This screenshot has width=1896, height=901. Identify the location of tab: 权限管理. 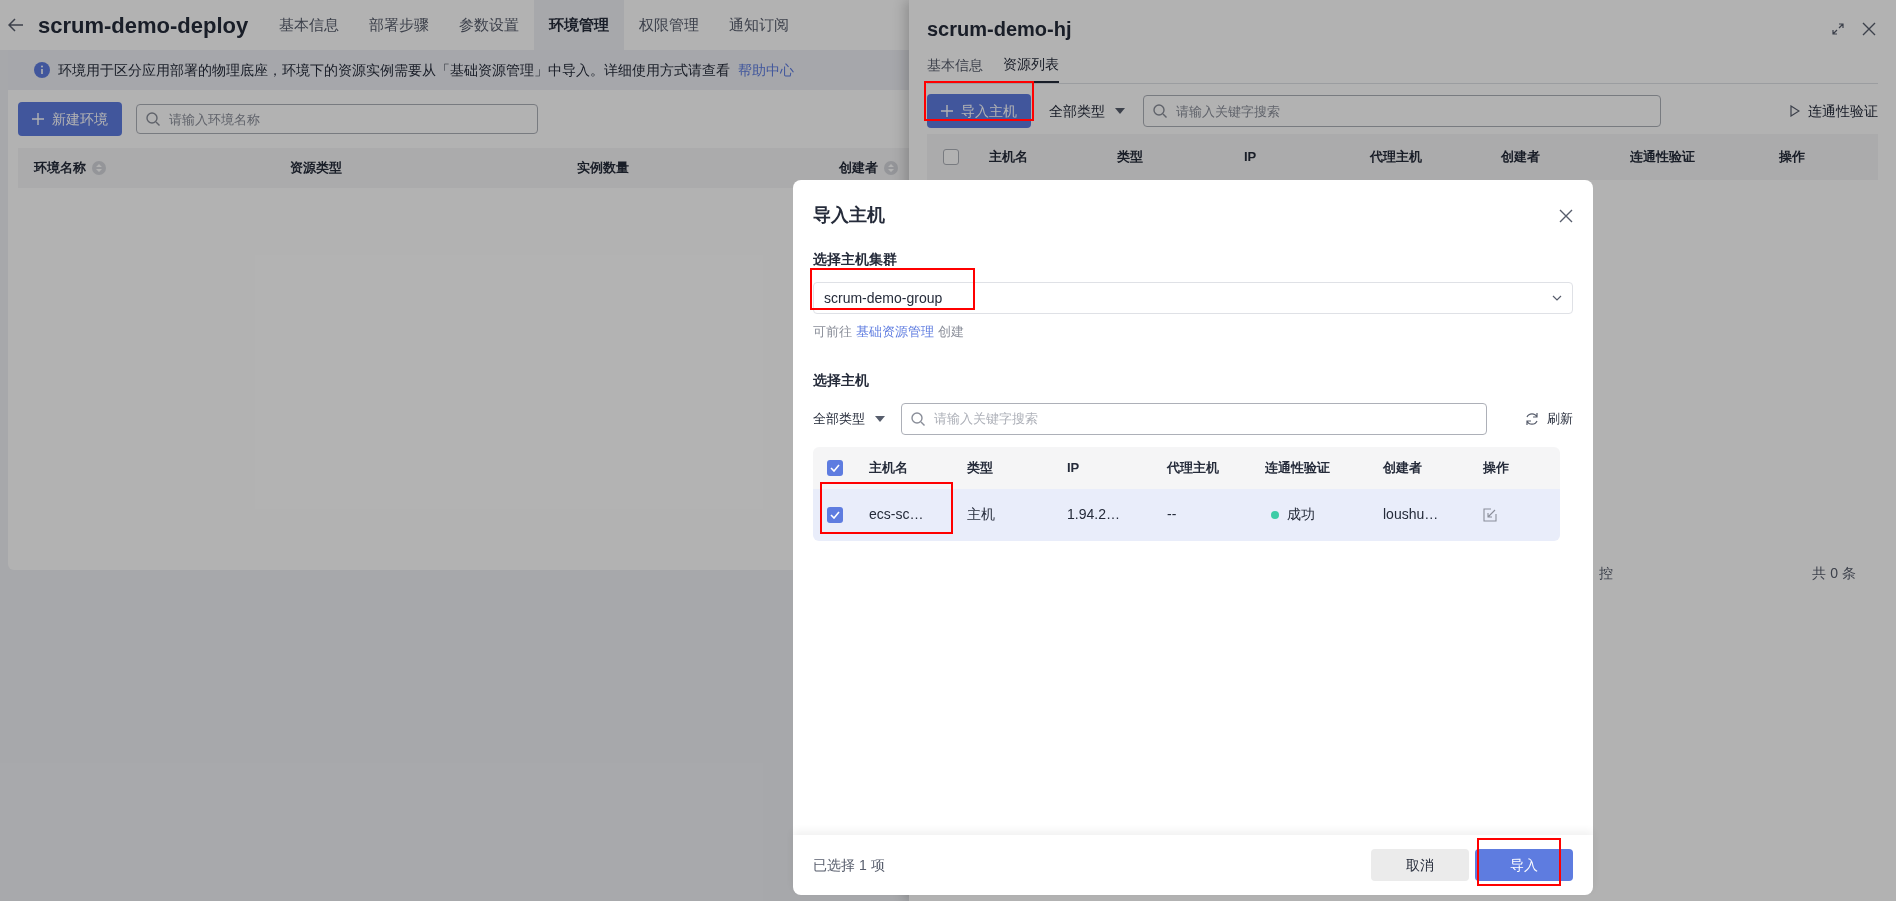
(669, 25).